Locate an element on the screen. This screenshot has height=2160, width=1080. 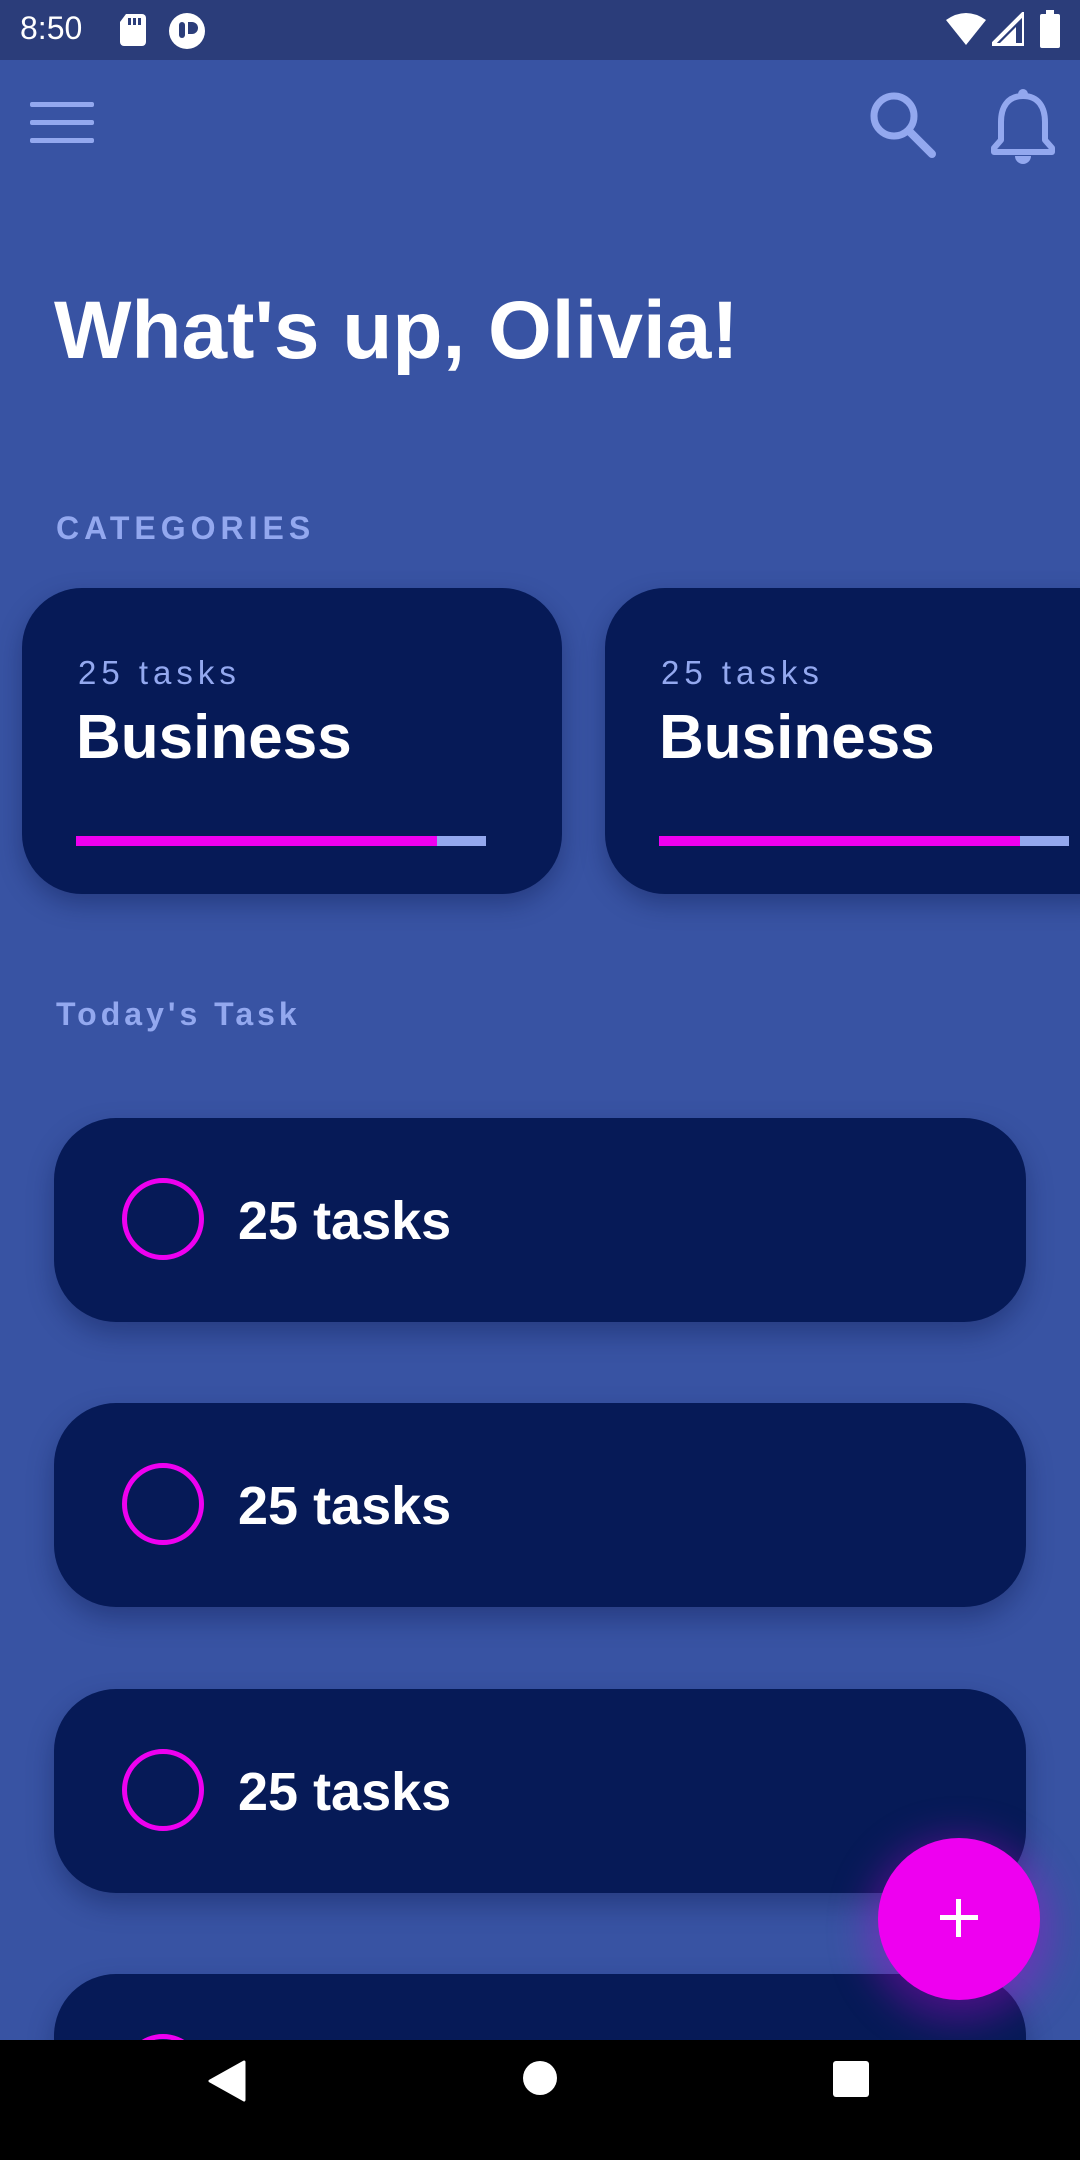
status-bar: 8:50 is located at coordinates (540, 30).